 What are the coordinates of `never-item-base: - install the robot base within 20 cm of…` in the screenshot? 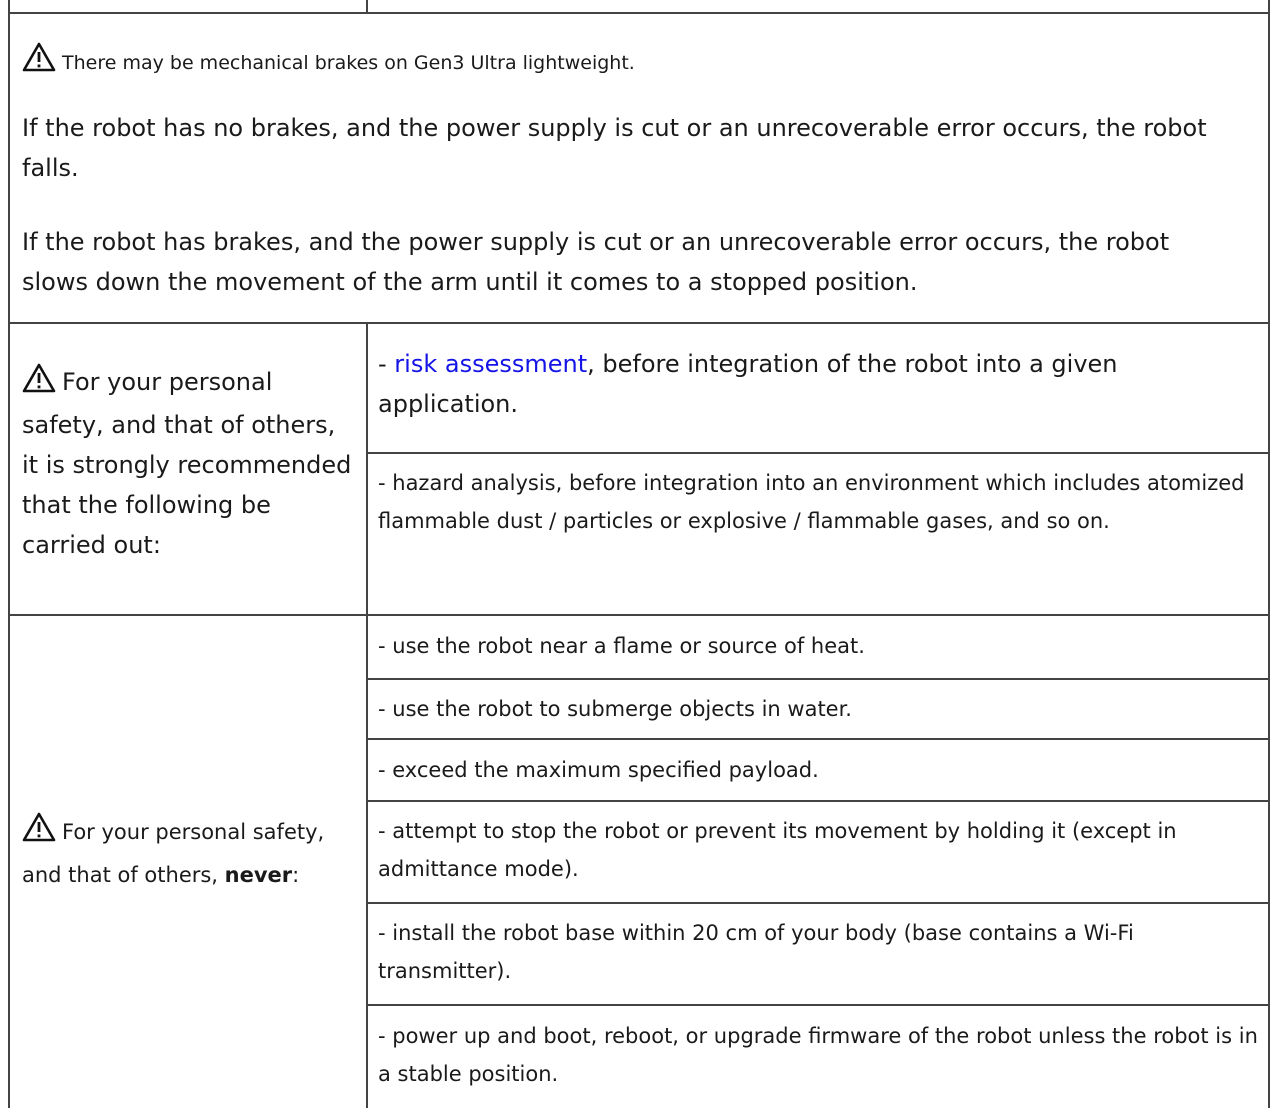 It's located at (756, 952).